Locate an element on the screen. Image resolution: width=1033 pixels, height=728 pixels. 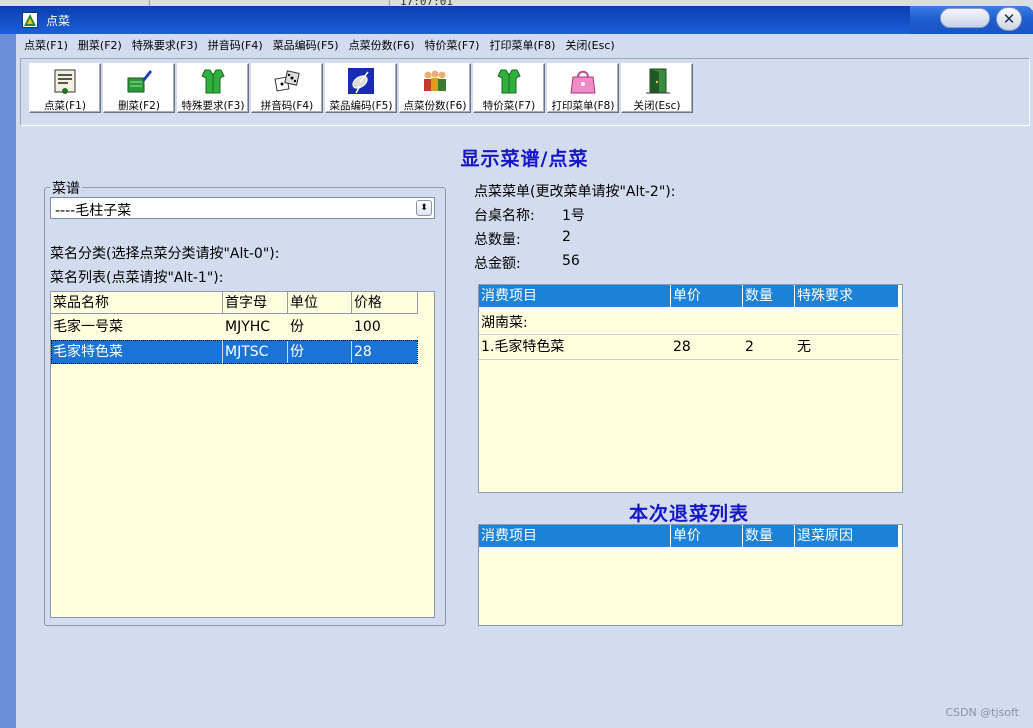
toolbar-delete-button: 删菜(F2) is located at coordinates (139, 88).